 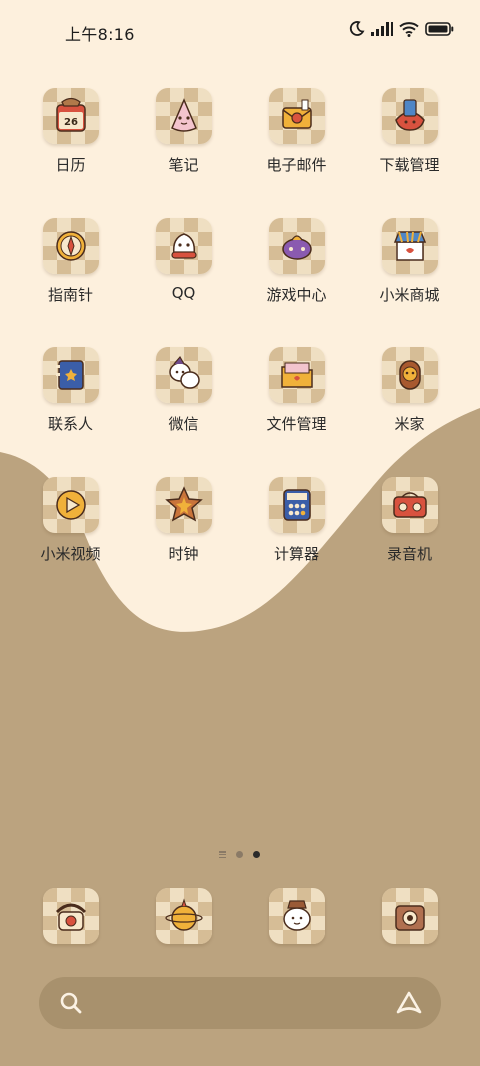 I want to click on moon-icon, so click(x=357, y=28).